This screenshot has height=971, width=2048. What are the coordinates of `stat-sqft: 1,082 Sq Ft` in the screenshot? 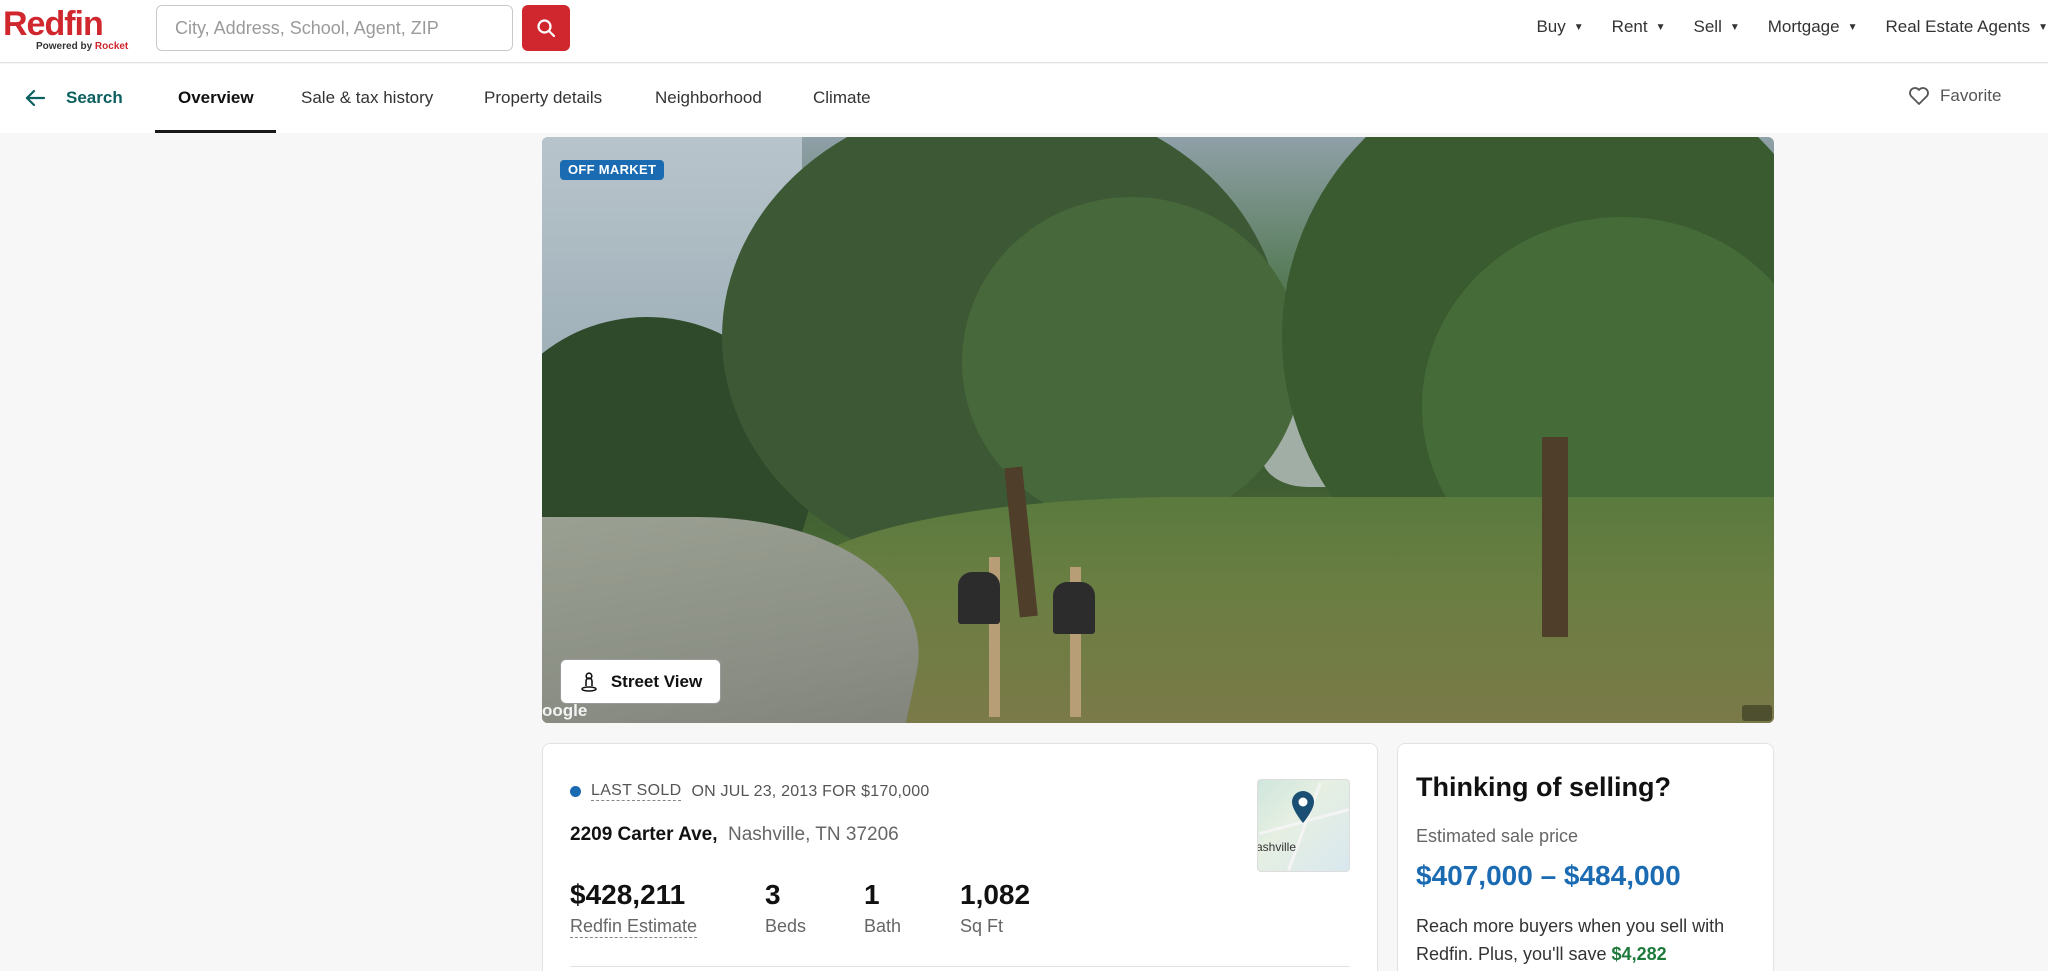 It's located at (995, 907).